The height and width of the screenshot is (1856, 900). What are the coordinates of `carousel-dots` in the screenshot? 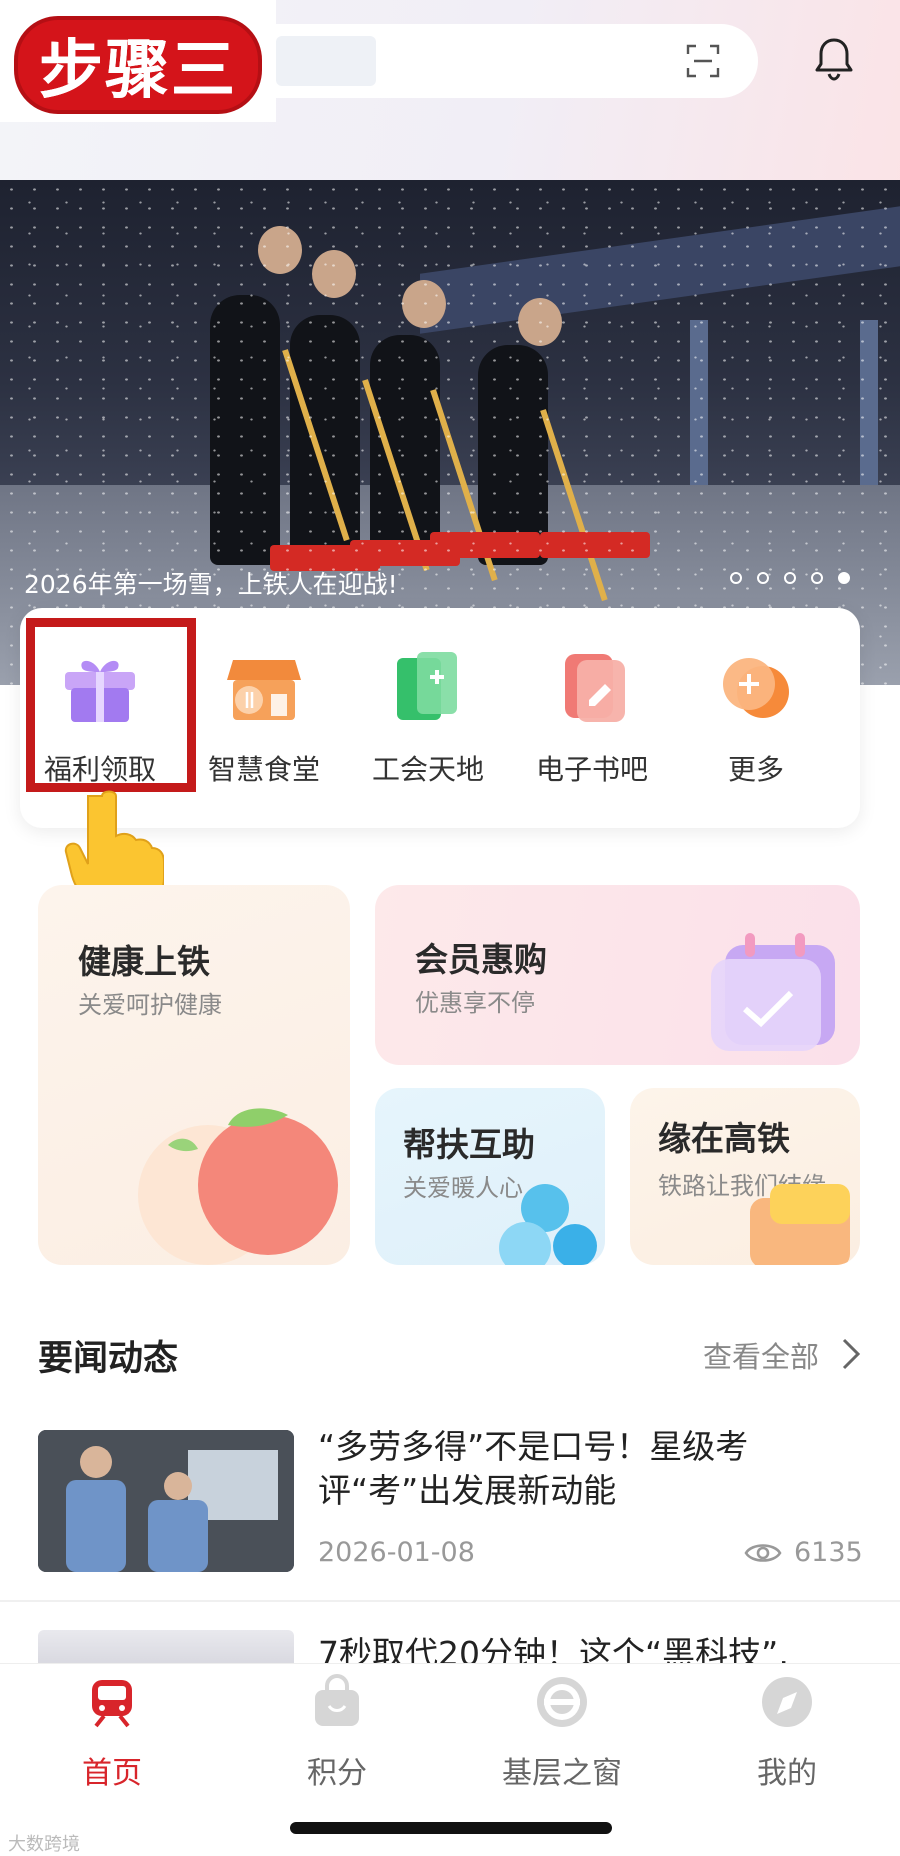 It's located at (790, 578).